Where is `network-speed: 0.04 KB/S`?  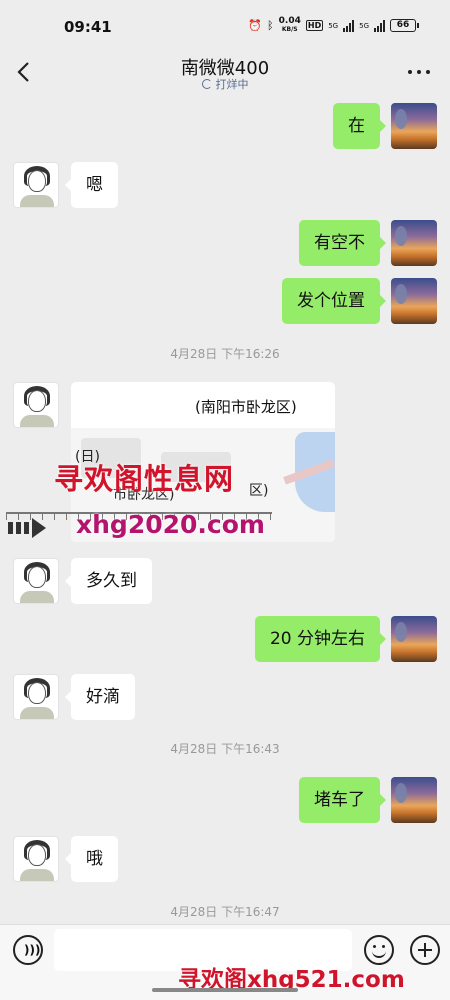 network-speed: 0.04 KB/S is located at coordinates (290, 25).